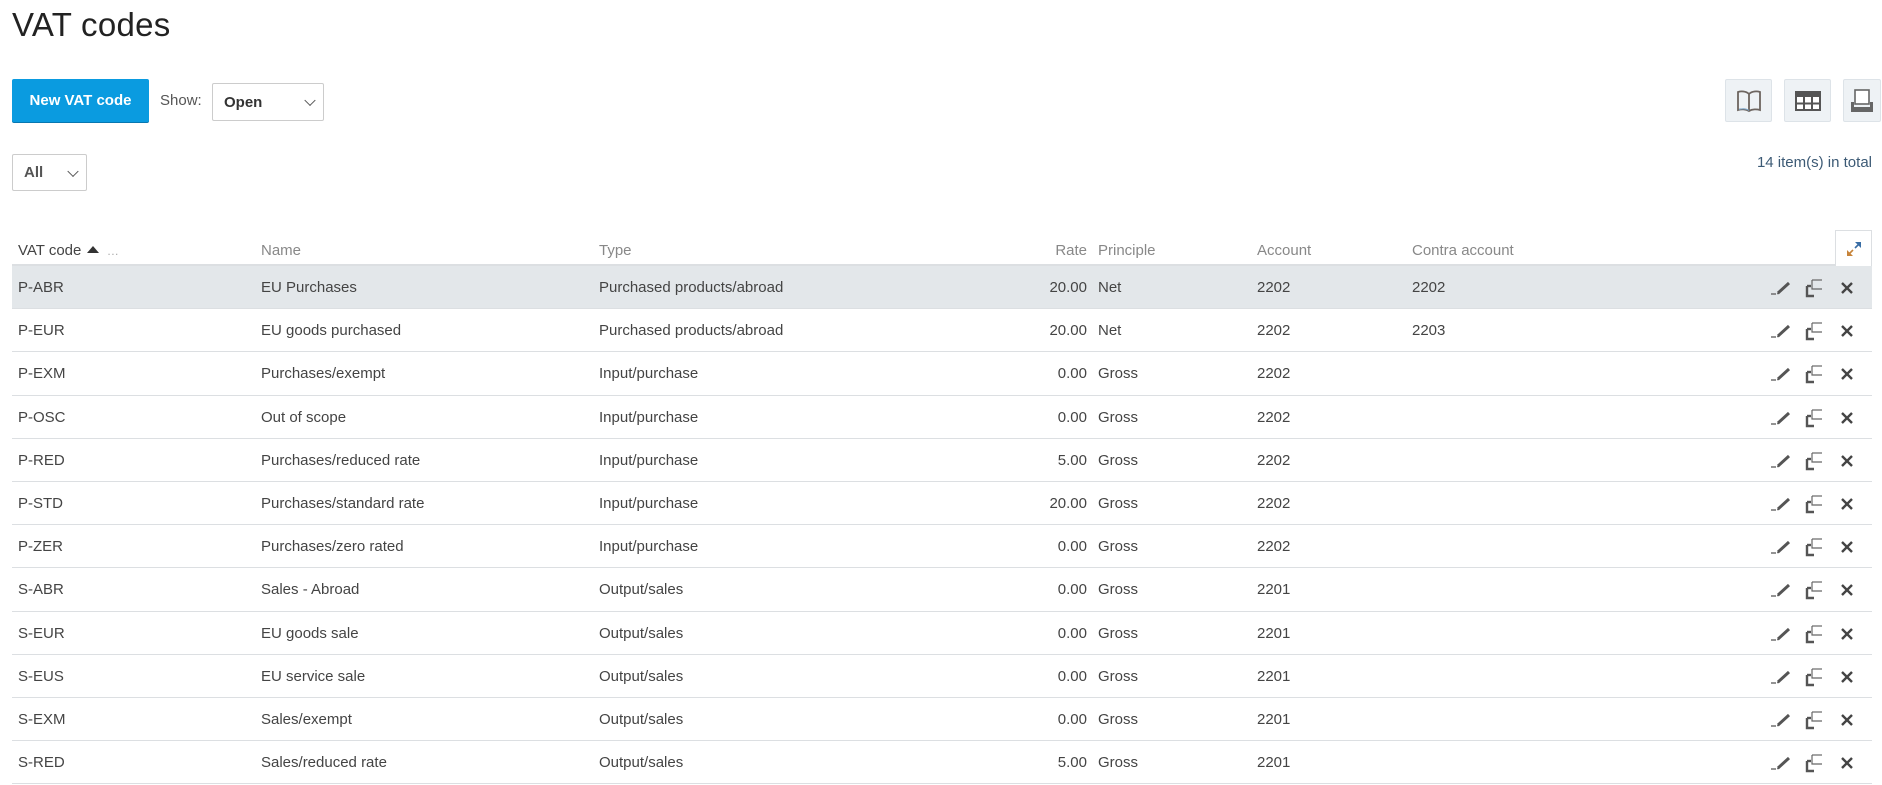  I want to click on column-header-contra-account: Contra account, so click(1463, 250).